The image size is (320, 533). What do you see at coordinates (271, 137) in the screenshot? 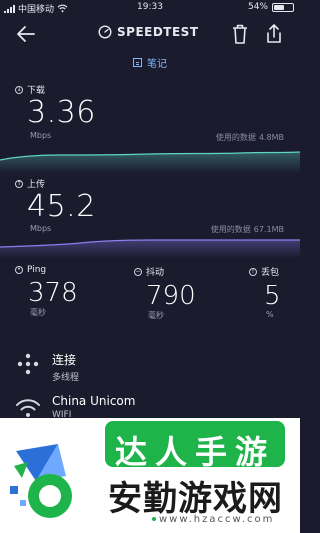
I see `download-usage-value: 4.8MB` at bounding box center [271, 137].